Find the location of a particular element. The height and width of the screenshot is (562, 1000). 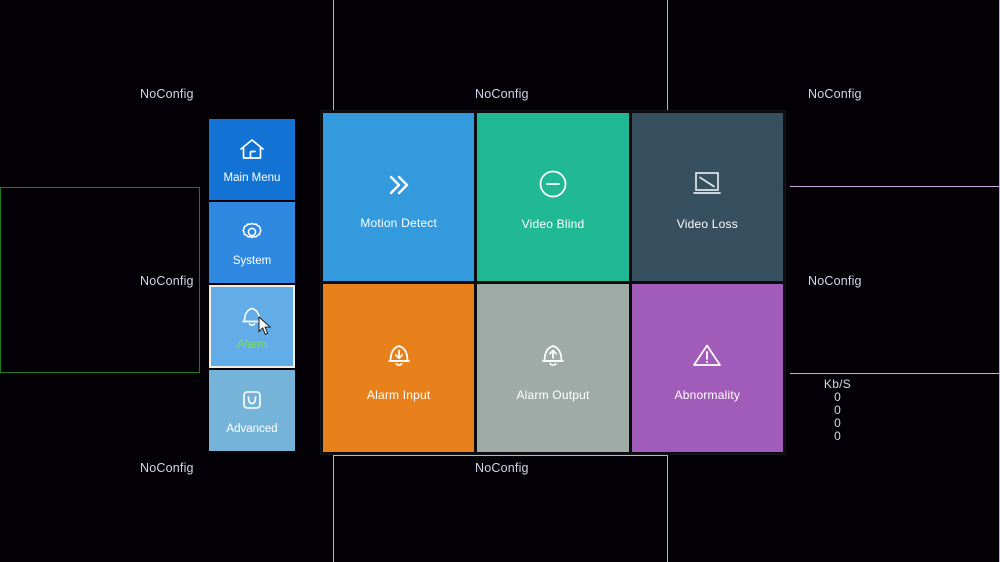

launcher-item-label: System is located at coordinates (252, 261).